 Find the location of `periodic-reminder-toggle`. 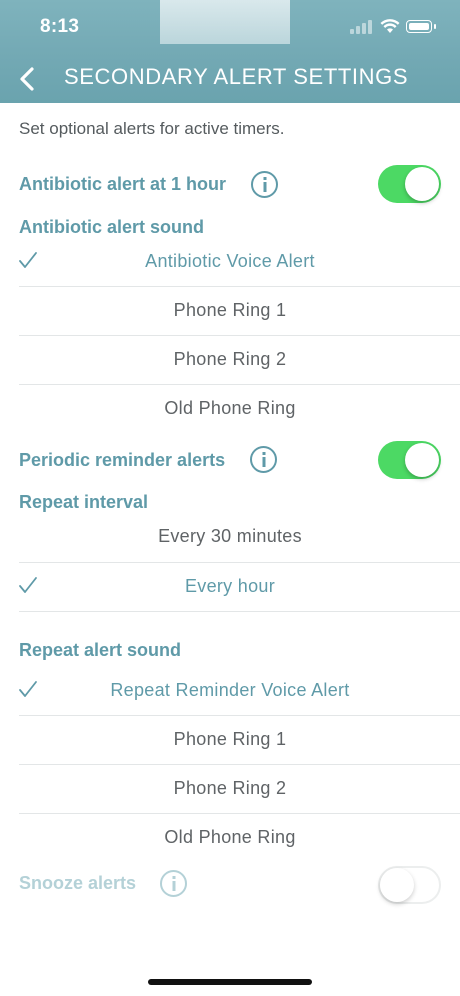

periodic-reminder-toggle is located at coordinates (409, 460).